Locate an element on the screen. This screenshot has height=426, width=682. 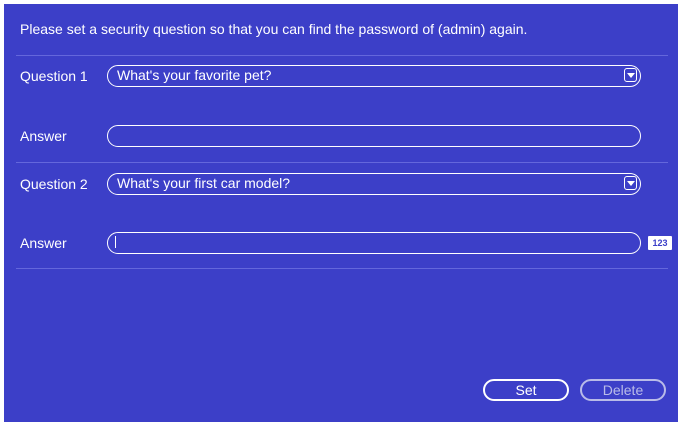
answer1-label: Answer is located at coordinates (43, 136).